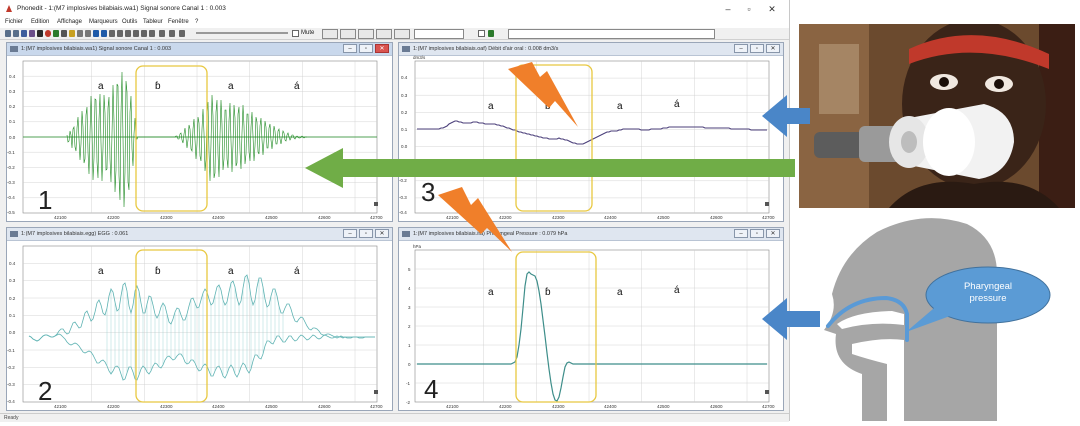  I want to click on menu-affichage: Affichage, so click(69, 22).